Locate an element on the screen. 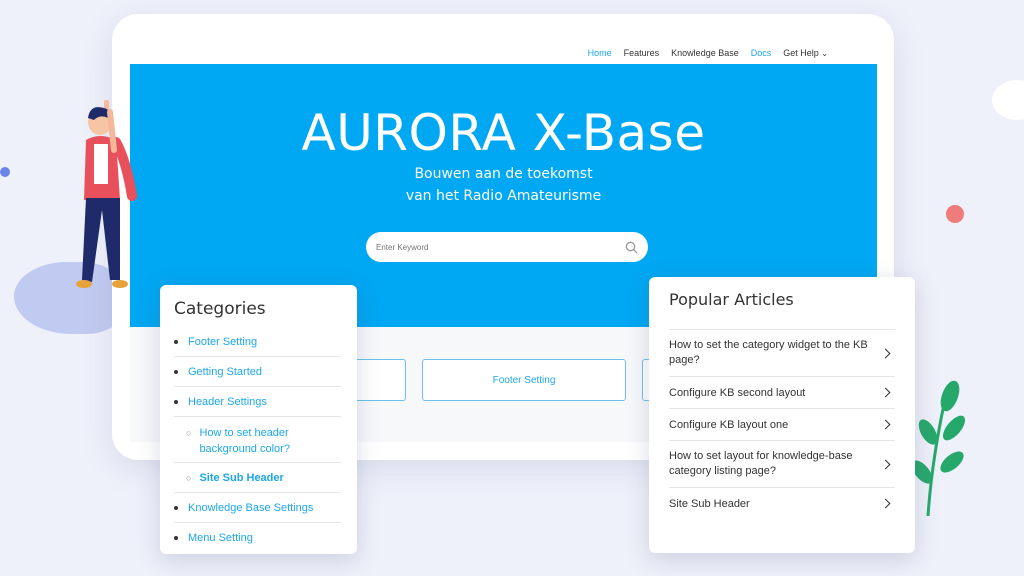 The height and width of the screenshot is (576, 1024). nav-get-help-label: Get Help is located at coordinates (801, 53).